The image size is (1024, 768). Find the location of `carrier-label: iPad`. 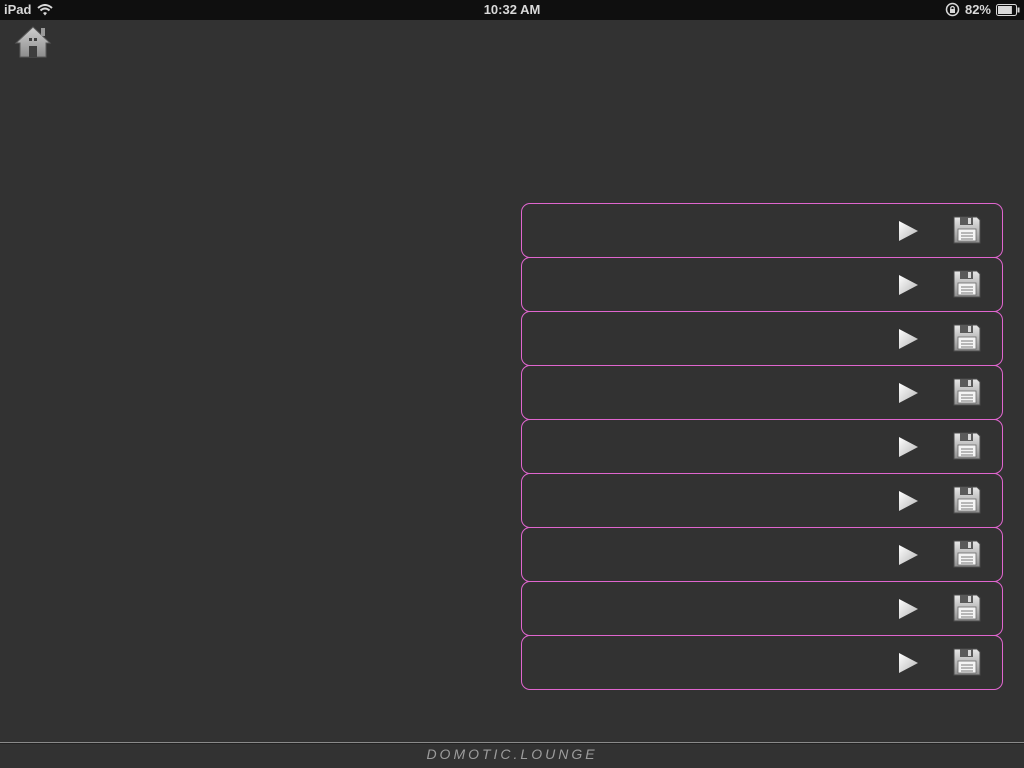

carrier-label: iPad is located at coordinates (18, 9).